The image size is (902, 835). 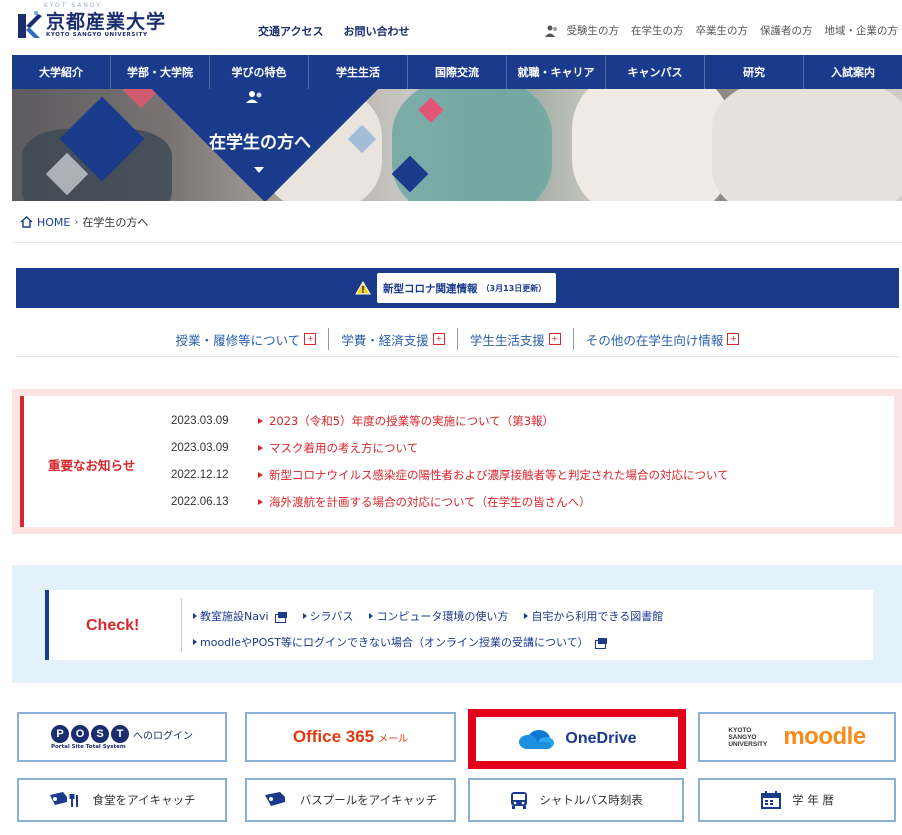 What do you see at coordinates (411, 421) in the screenshot?
I see `notice-title: 2023（令和5）年度の授業等の実施について（第3報）` at bounding box center [411, 421].